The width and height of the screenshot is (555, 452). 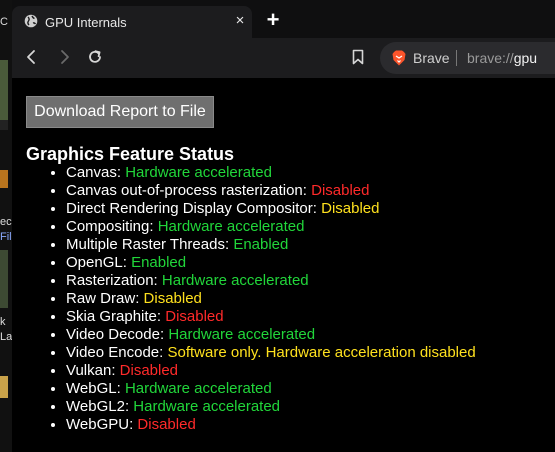 What do you see at coordinates (95, 406) in the screenshot?
I see `feature-name: WebGL2` at bounding box center [95, 406].